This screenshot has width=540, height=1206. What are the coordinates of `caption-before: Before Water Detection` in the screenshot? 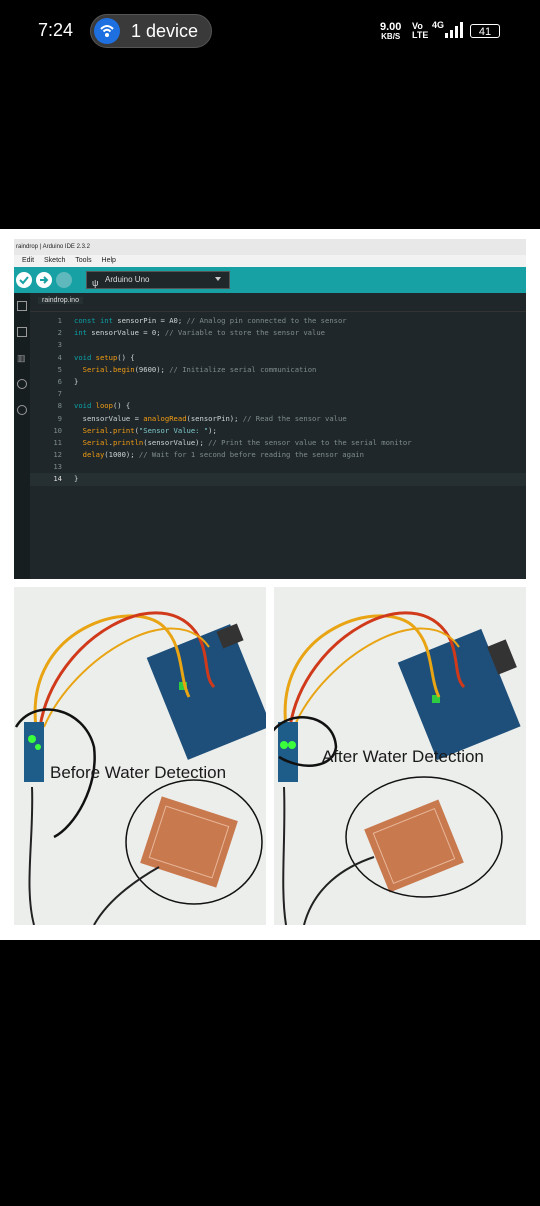 It's located at (138, 772).